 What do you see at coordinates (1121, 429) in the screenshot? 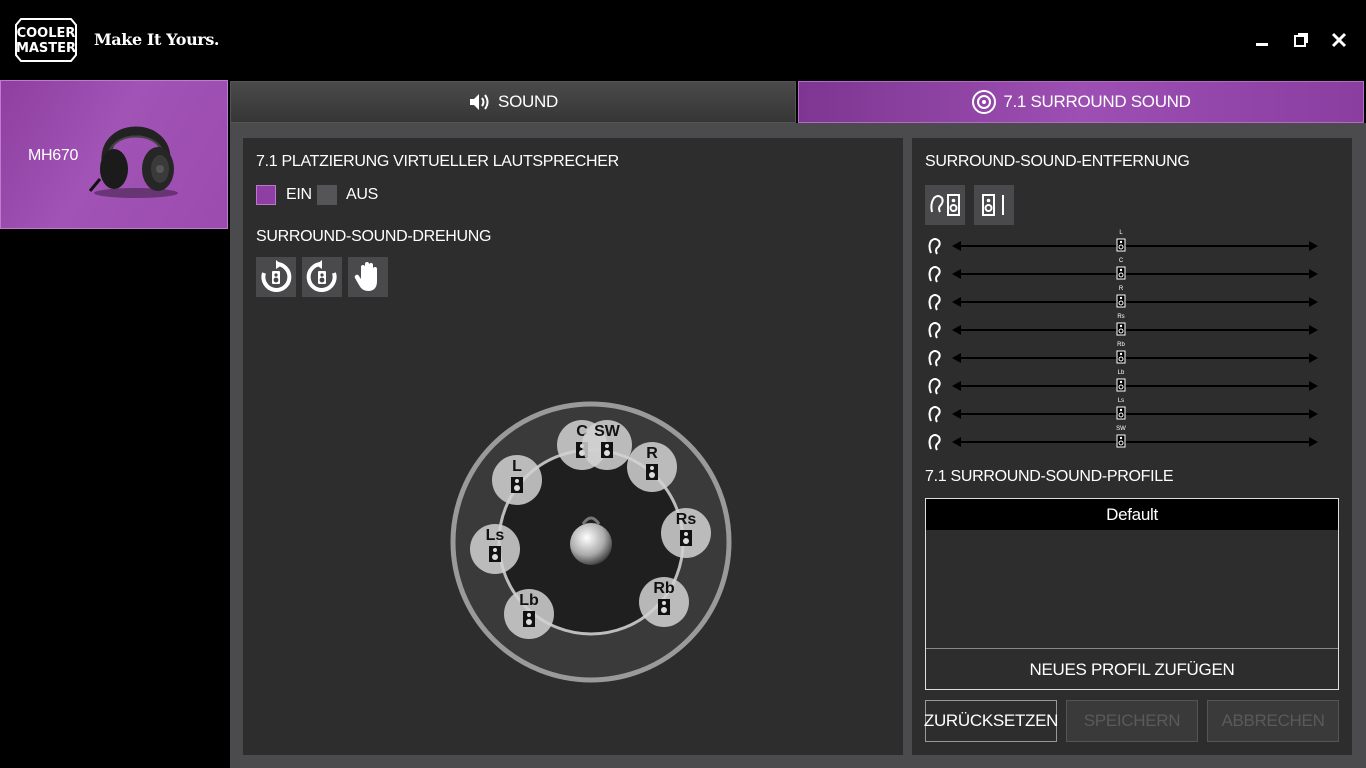
I see `distance-channel-label: SW` at bounding box center [1121, 429].